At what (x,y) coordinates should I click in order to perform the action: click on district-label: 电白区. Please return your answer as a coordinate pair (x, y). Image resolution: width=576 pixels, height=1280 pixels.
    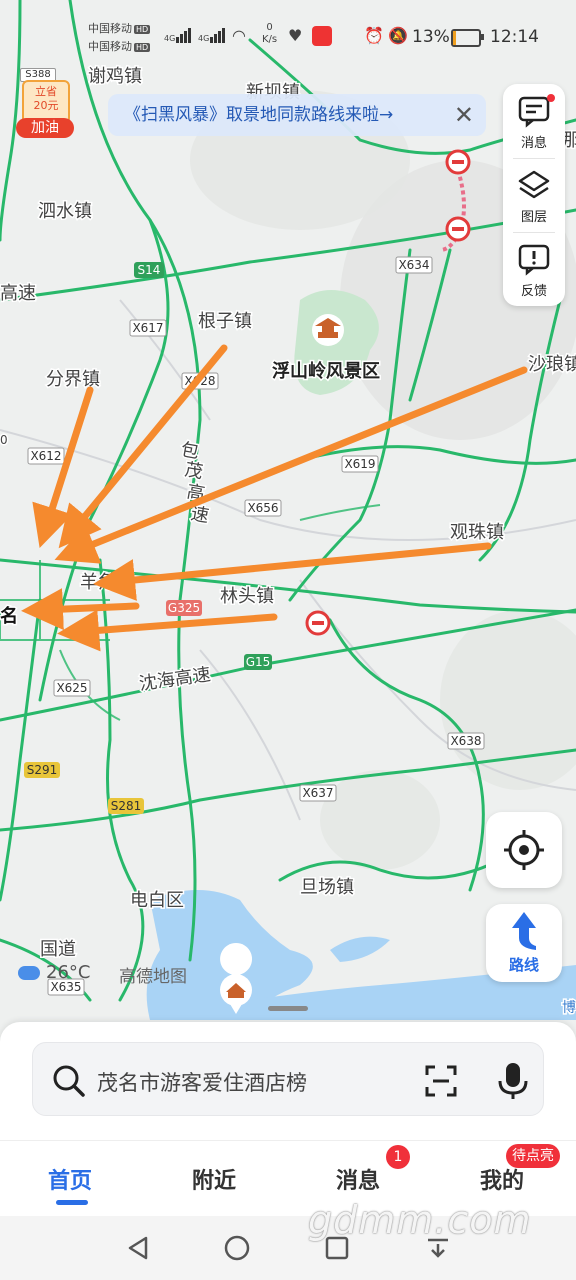
    Looking at the image, I should click on (157, 900).